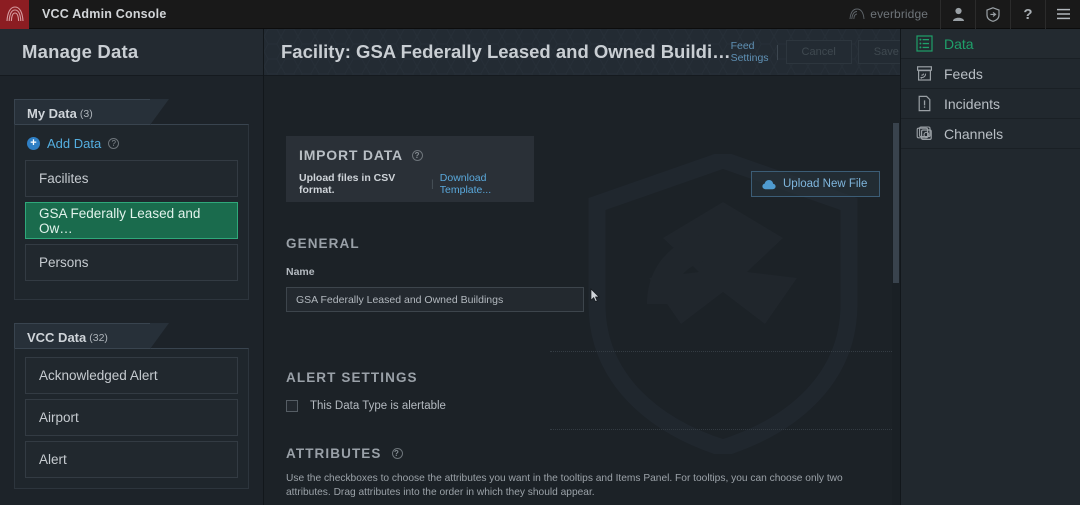 This screenshot has width=1080, height=505. What do you see at coordinates (59, 417) in the screenshot?
I see `list-item-label: Airport` at bounding box center [59, 417].